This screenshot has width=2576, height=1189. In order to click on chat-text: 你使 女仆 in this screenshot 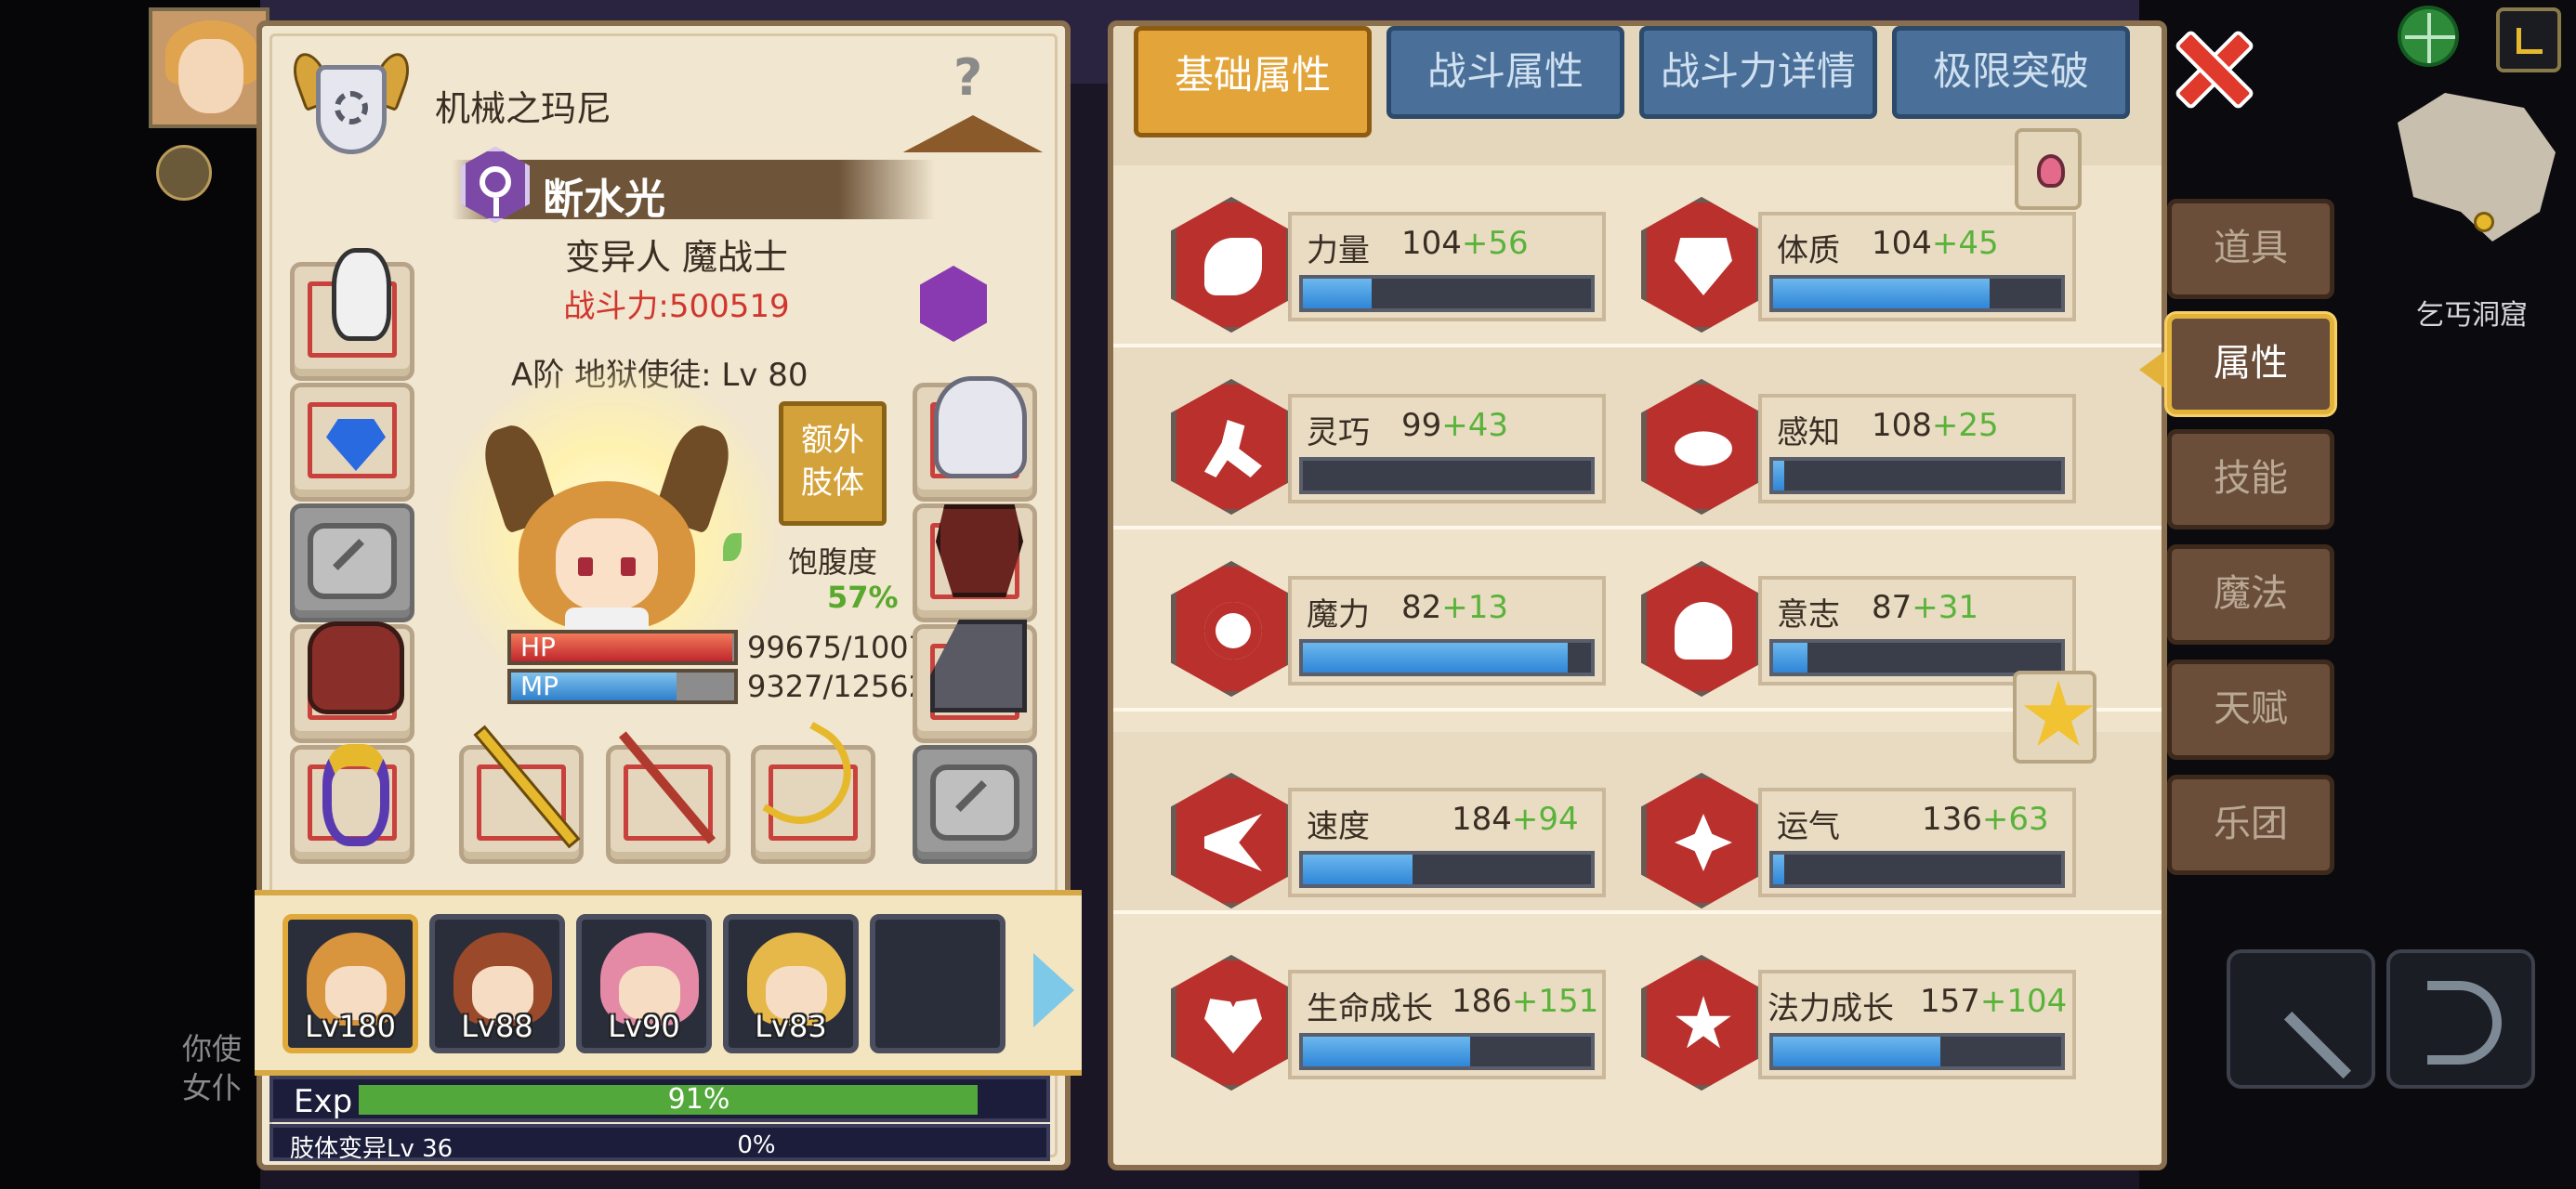, I will do `click(212, 1068)`.